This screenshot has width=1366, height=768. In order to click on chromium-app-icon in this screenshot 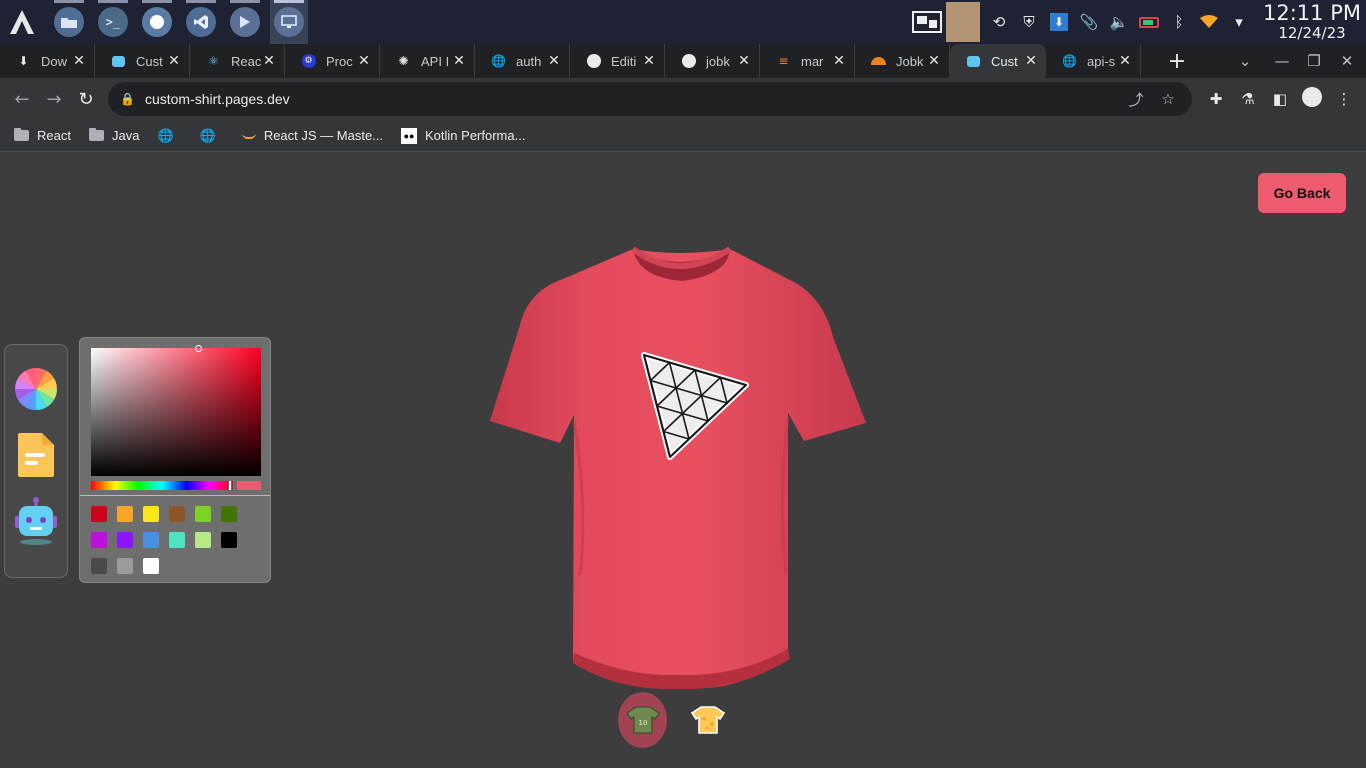, I will do `click(157, 22)`.